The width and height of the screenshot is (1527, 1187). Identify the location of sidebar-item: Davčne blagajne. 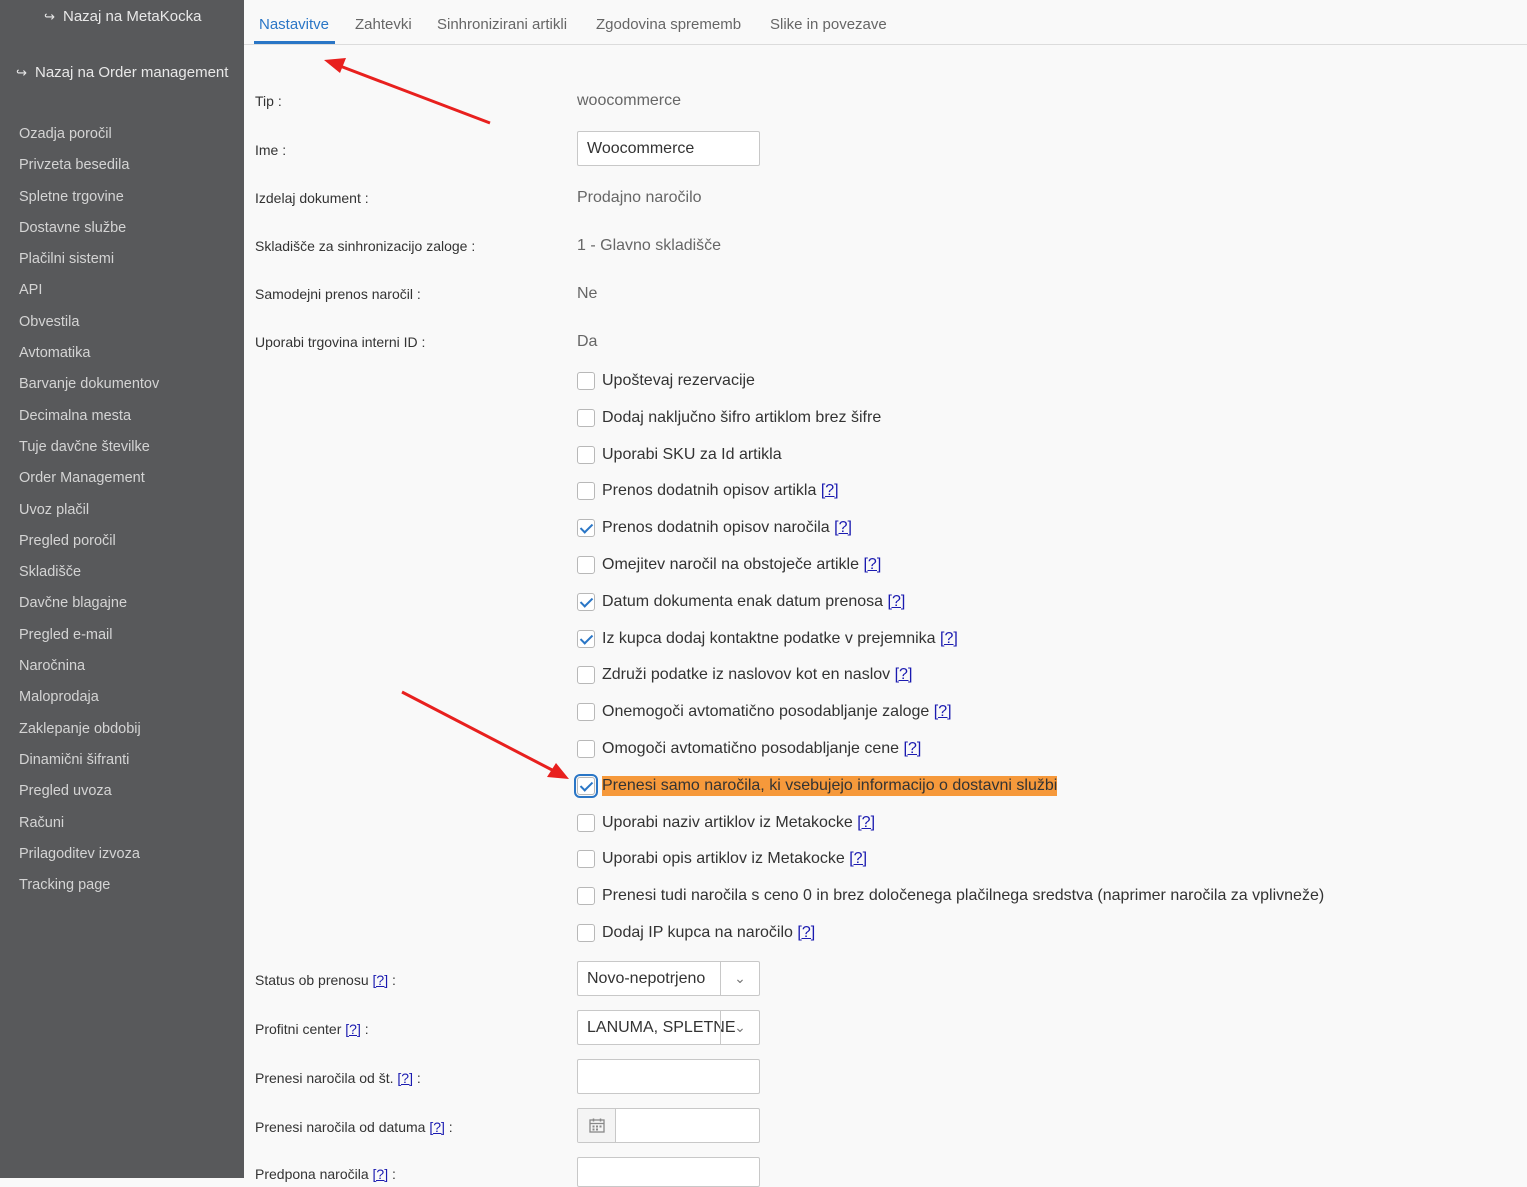
(89, 606).